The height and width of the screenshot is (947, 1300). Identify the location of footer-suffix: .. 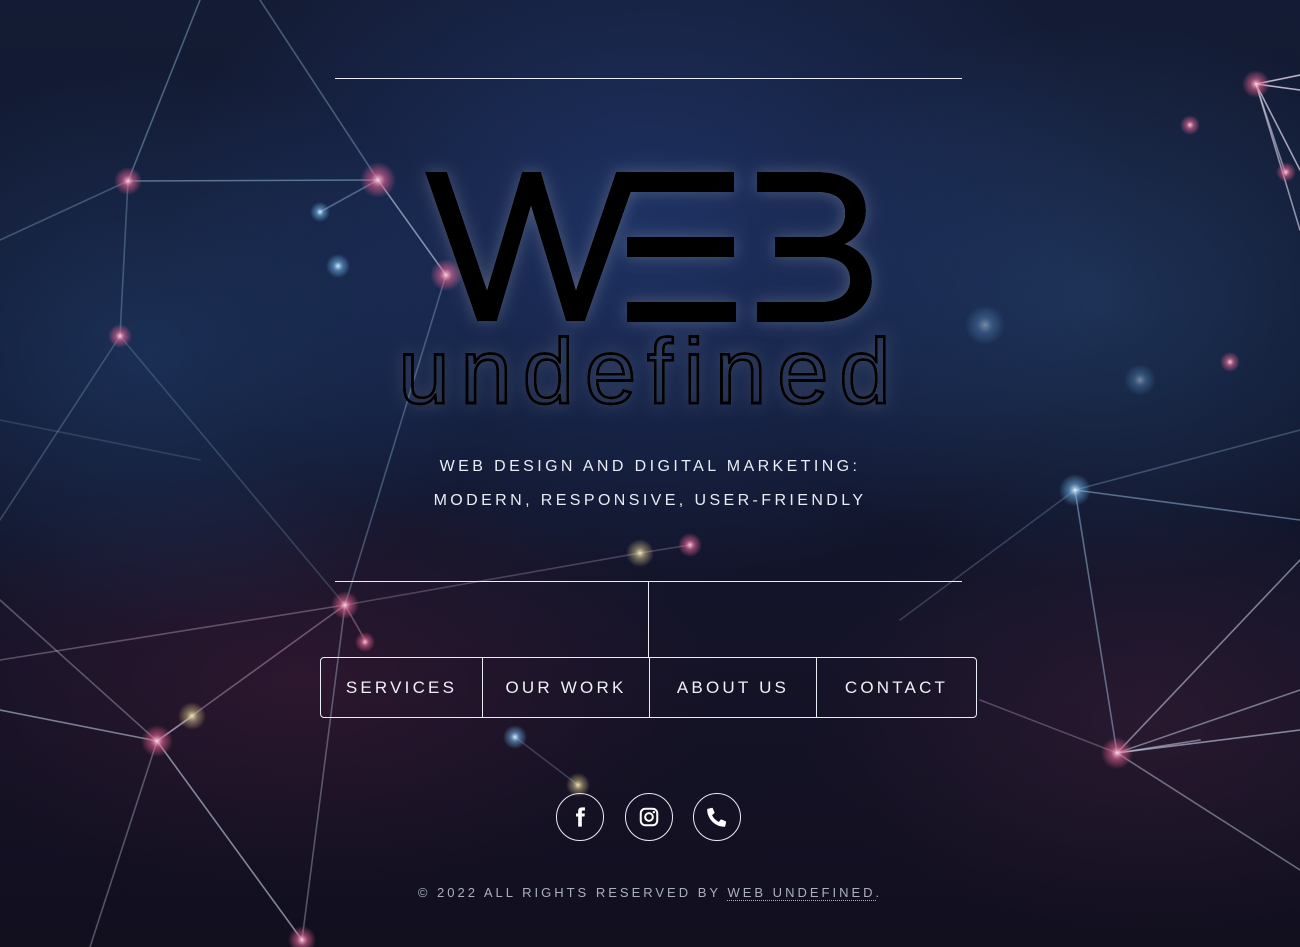
(879, 892).